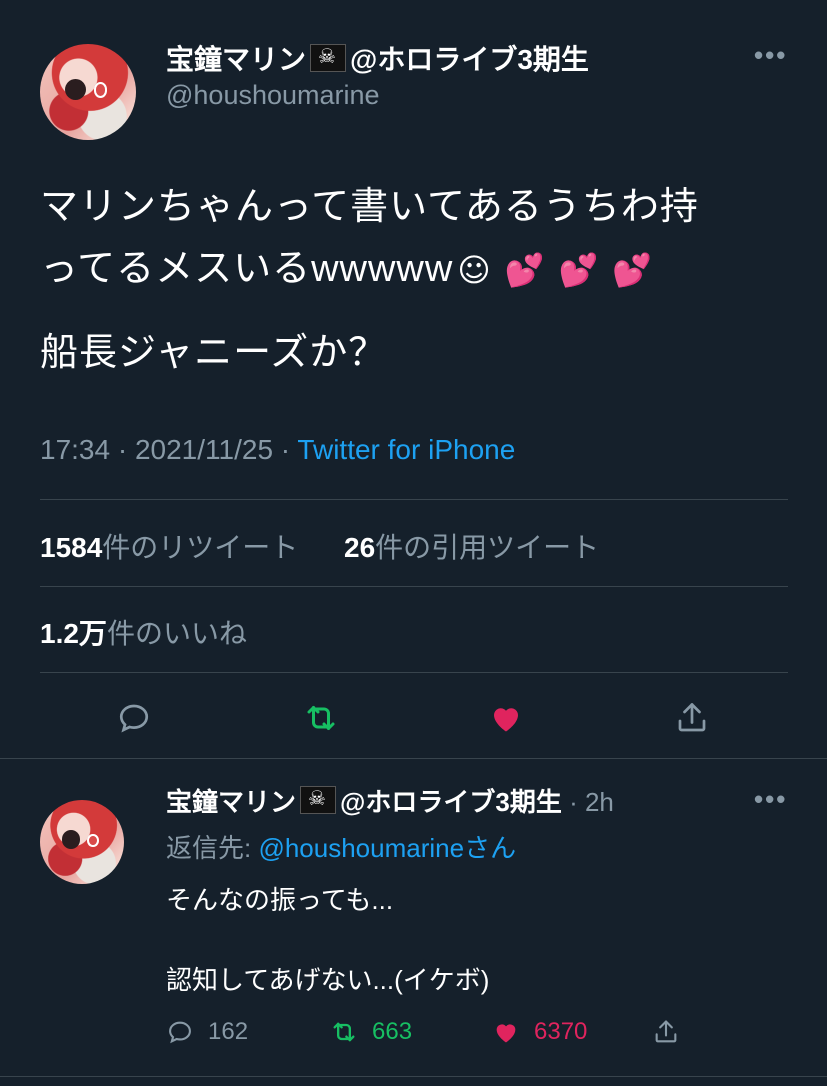 This screenshot has width=827, height=1086. Describe the element at coordinates (371, 1032) in the screenshot. I see `reply-retweet-button: 663` at that location.